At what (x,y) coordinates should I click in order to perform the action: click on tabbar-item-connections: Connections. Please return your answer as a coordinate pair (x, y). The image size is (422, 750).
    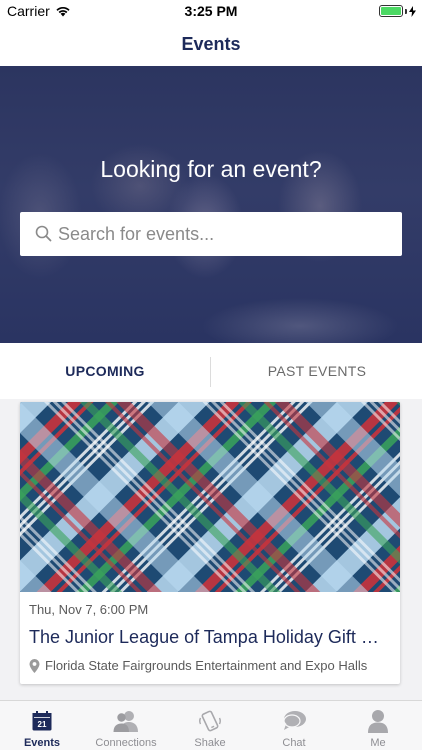
    Looking at the image, I should click on (126, 725).